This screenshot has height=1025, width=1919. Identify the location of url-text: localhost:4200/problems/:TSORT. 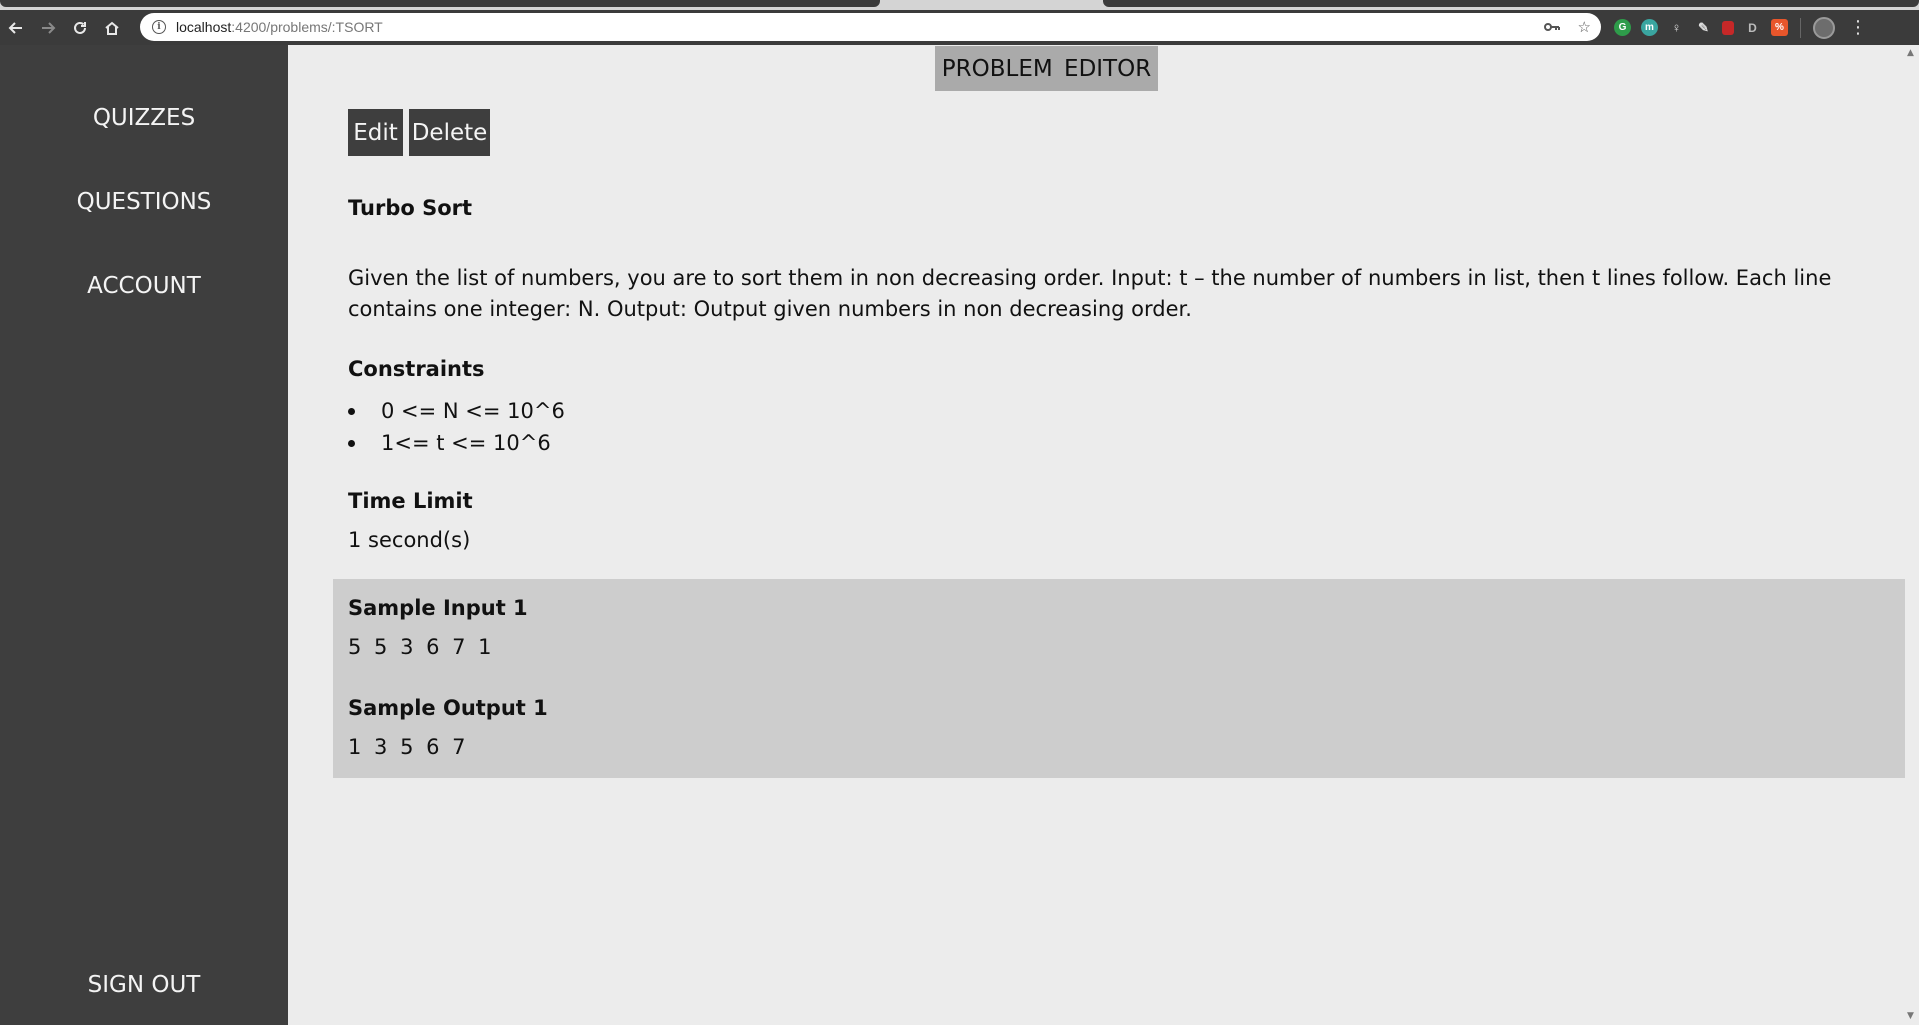
(279, 27).